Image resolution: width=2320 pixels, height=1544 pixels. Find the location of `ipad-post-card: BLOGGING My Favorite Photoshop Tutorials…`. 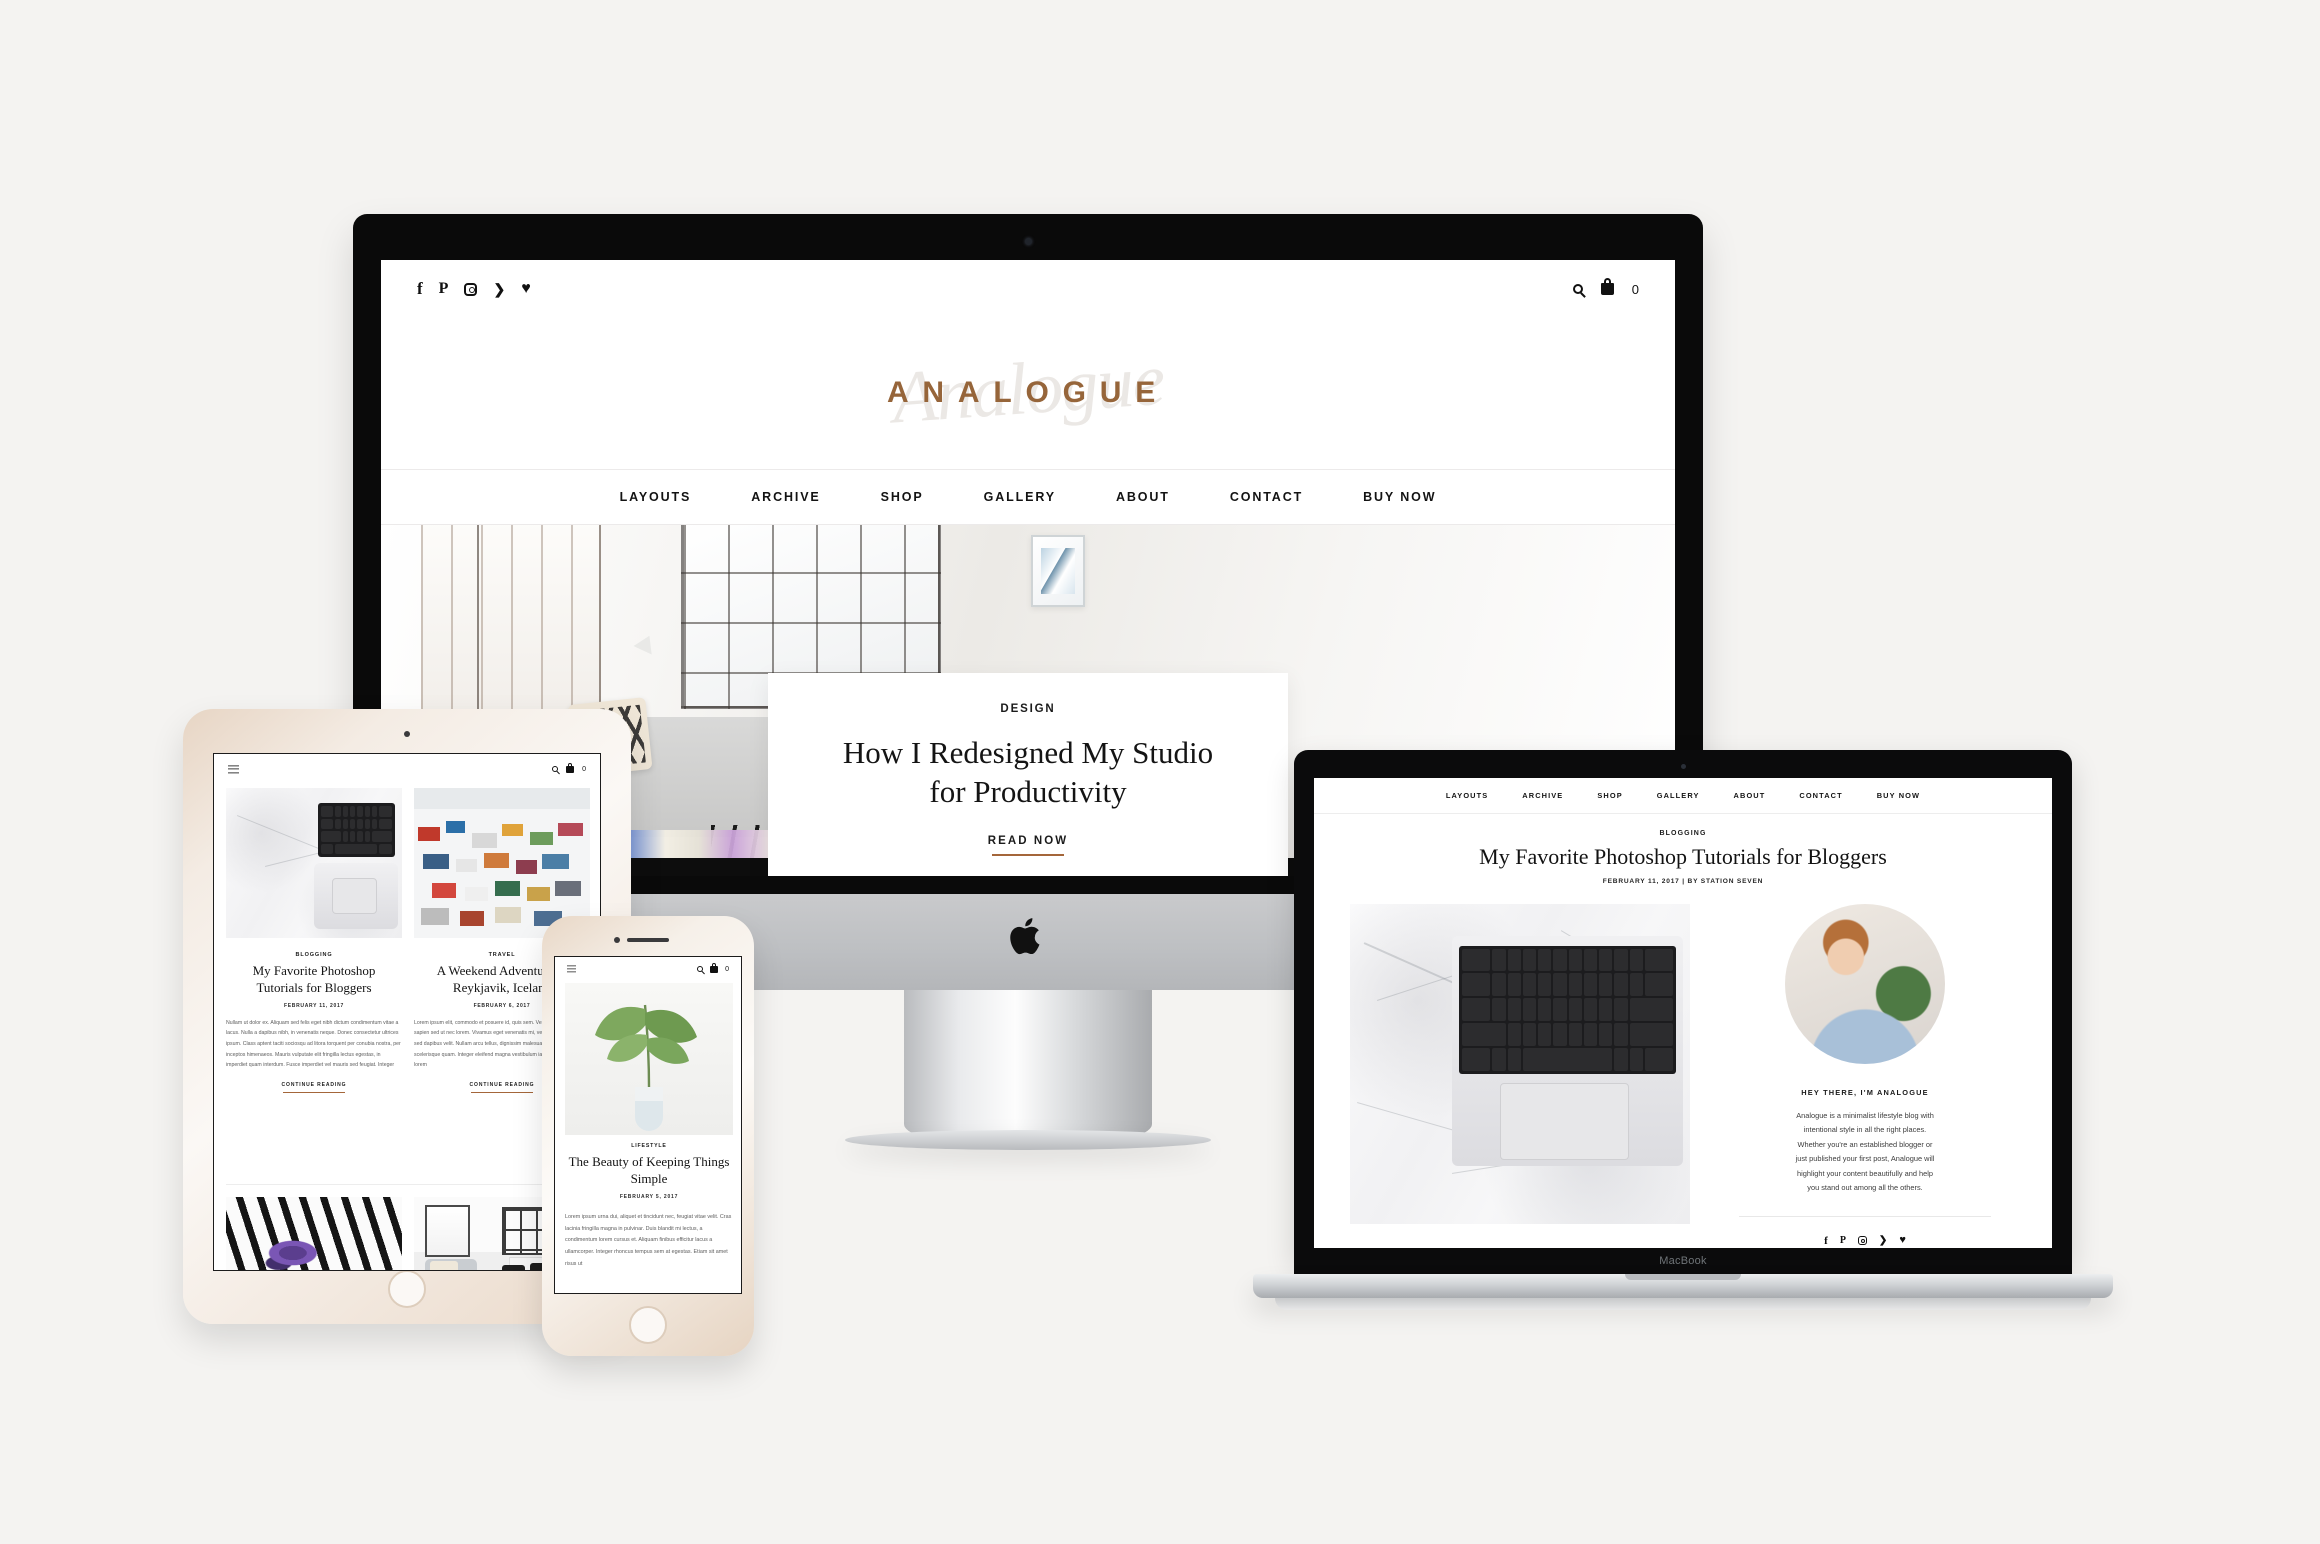

ipad-post-card: BLOGGING My Favorite Photoshop Tutorials… is located at coordinates (314, 941).